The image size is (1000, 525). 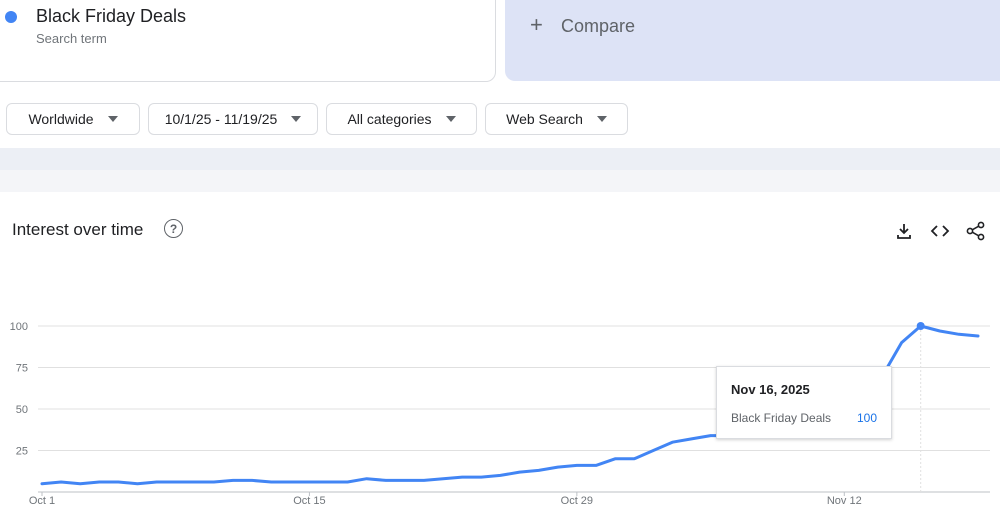 What do you see at coordinates (866, 418) in the screenshot?
I see `tooltip-value: 100` at bounding box center [866, 418].